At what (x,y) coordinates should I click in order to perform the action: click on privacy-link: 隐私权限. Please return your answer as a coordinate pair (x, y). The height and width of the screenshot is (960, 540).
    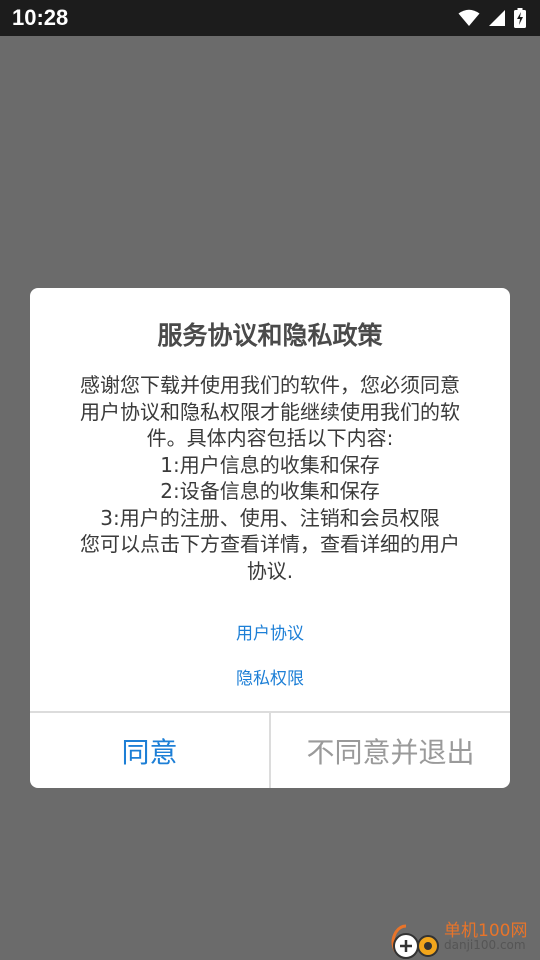
    Looking at the image, I should click on (270, 679).